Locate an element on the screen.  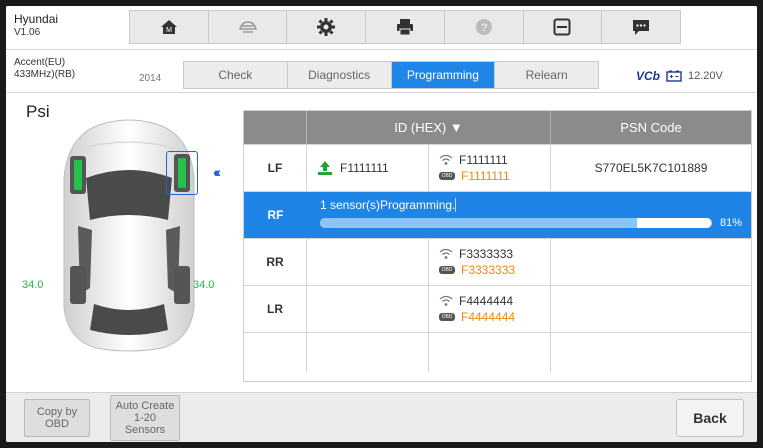
auto-create-line2: 1-20 is located at coordinates (145, 418).